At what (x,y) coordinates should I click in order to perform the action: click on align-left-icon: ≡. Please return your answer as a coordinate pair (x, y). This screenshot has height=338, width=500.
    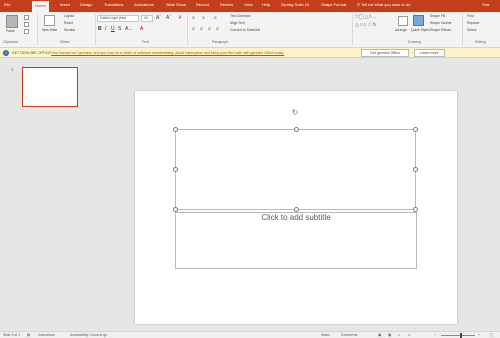
    Looking at the image, I should click on (193, 29).